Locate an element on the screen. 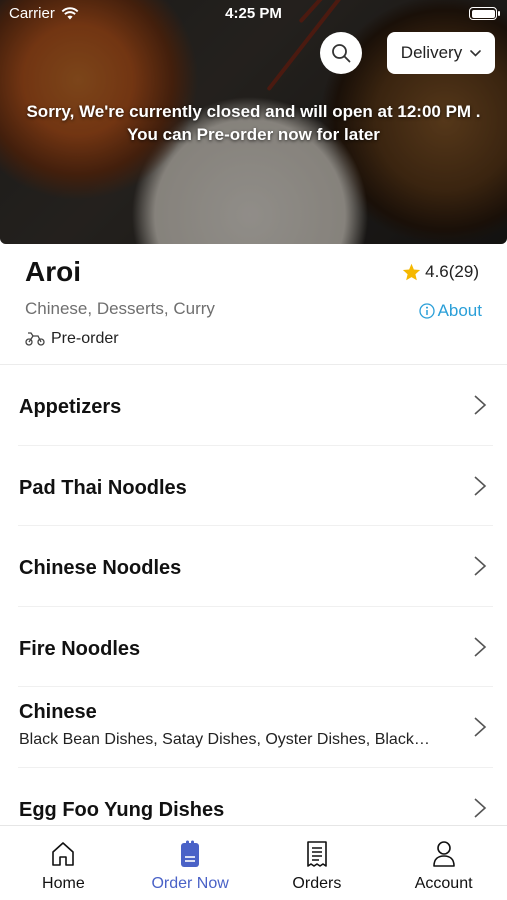  bottom-tab-bar: Home Order Now Orders Account is located at coordinates (253, 862).